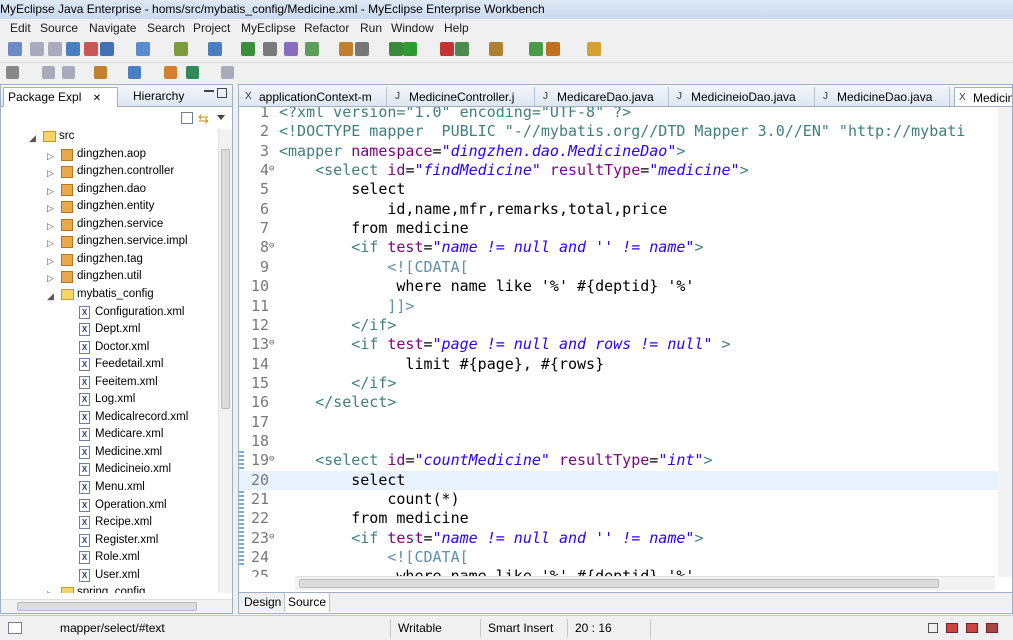 Image resolution: width=1013 pixels, height=640 pixels. Describe the element at coordinates (209, 90) in the screenshot. I see `minimize-icon` at that location.